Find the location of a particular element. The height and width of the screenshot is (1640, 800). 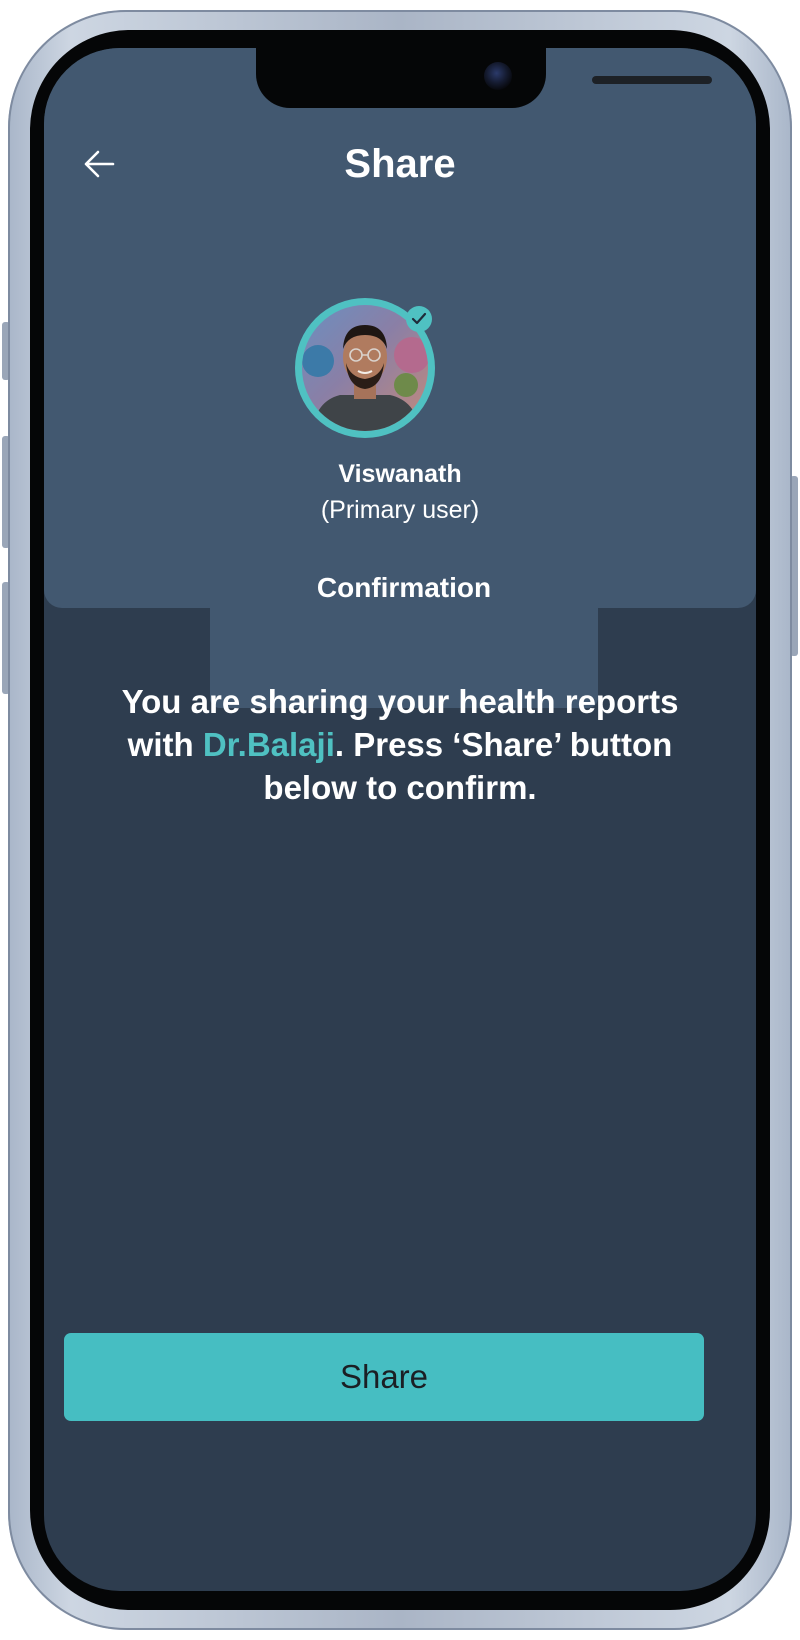

page-title: Share is located at coordinates (400, 164).